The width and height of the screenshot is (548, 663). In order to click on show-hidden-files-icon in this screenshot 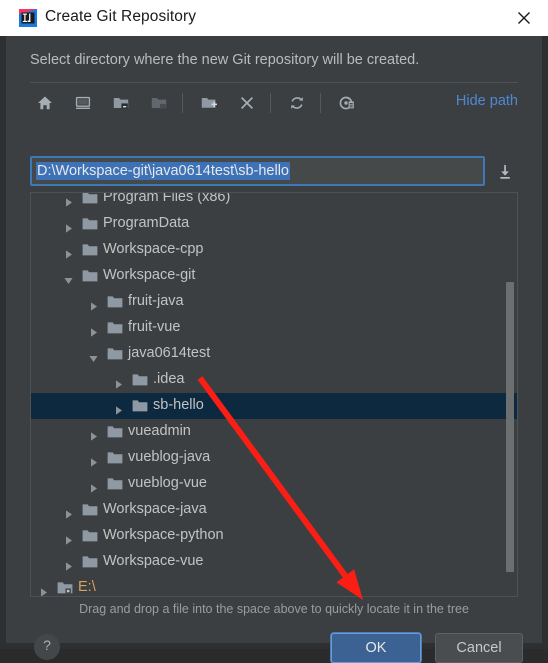, I will do `click(347, 103)`.